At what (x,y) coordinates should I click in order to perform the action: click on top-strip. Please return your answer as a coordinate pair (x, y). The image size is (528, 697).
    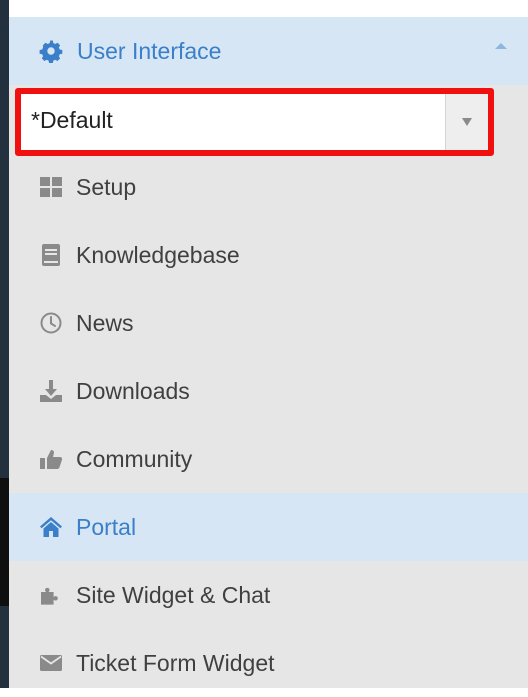
    Looking at the image, I should click on (268, 8).